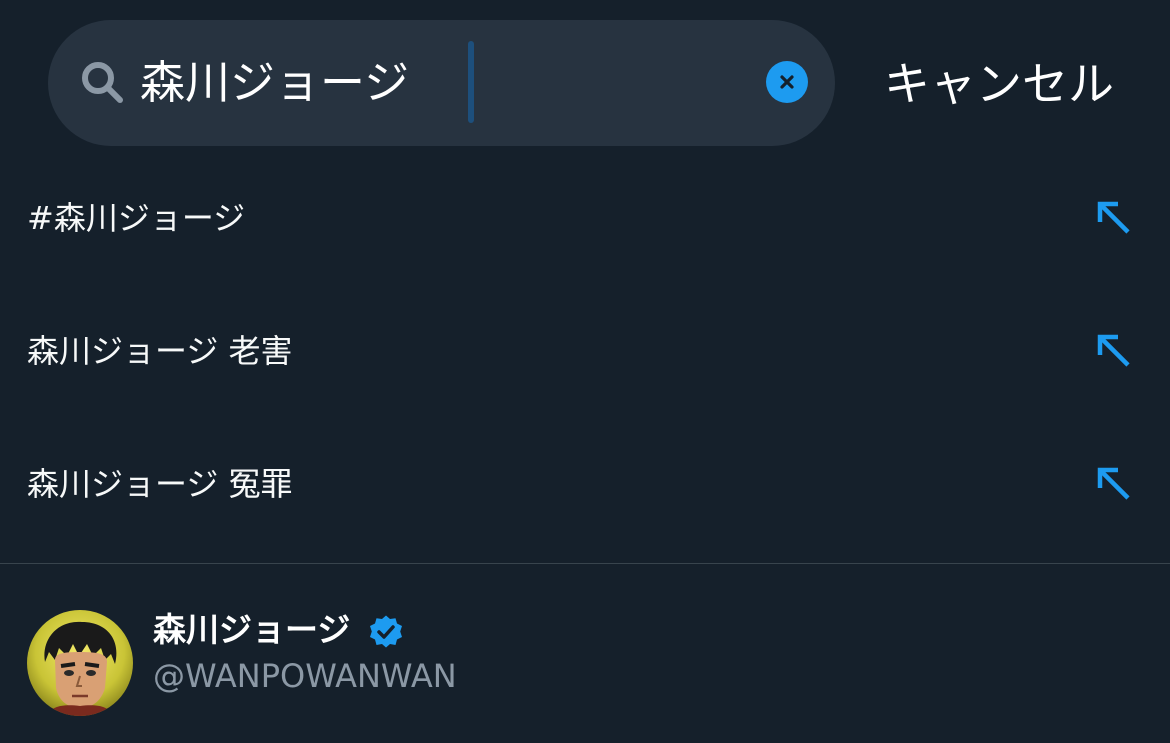 The width and height of the screenshot is (1170, 743). Describe the element at coordinates (585, 352) in the screenshot. I see `suggestion-item: 森川ジョージ 老害` at that location.